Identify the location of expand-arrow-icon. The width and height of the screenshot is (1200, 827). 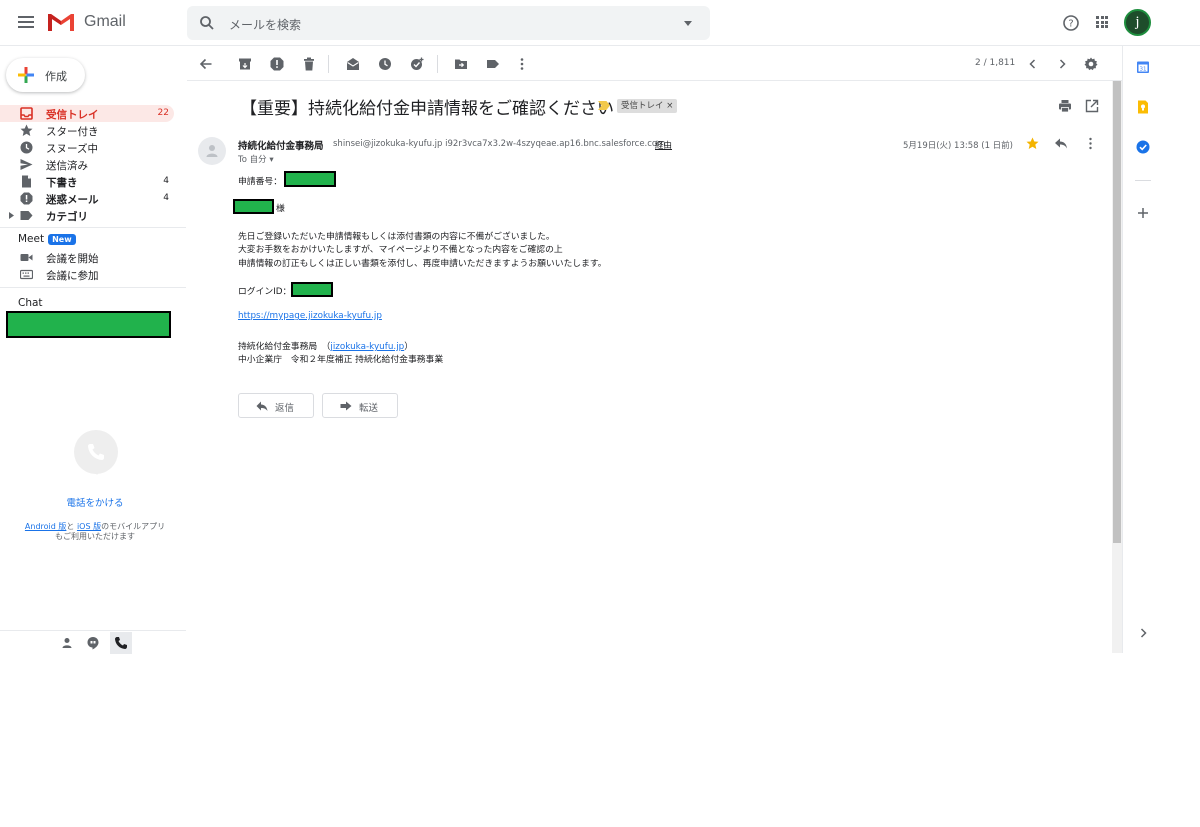
(11, 215).